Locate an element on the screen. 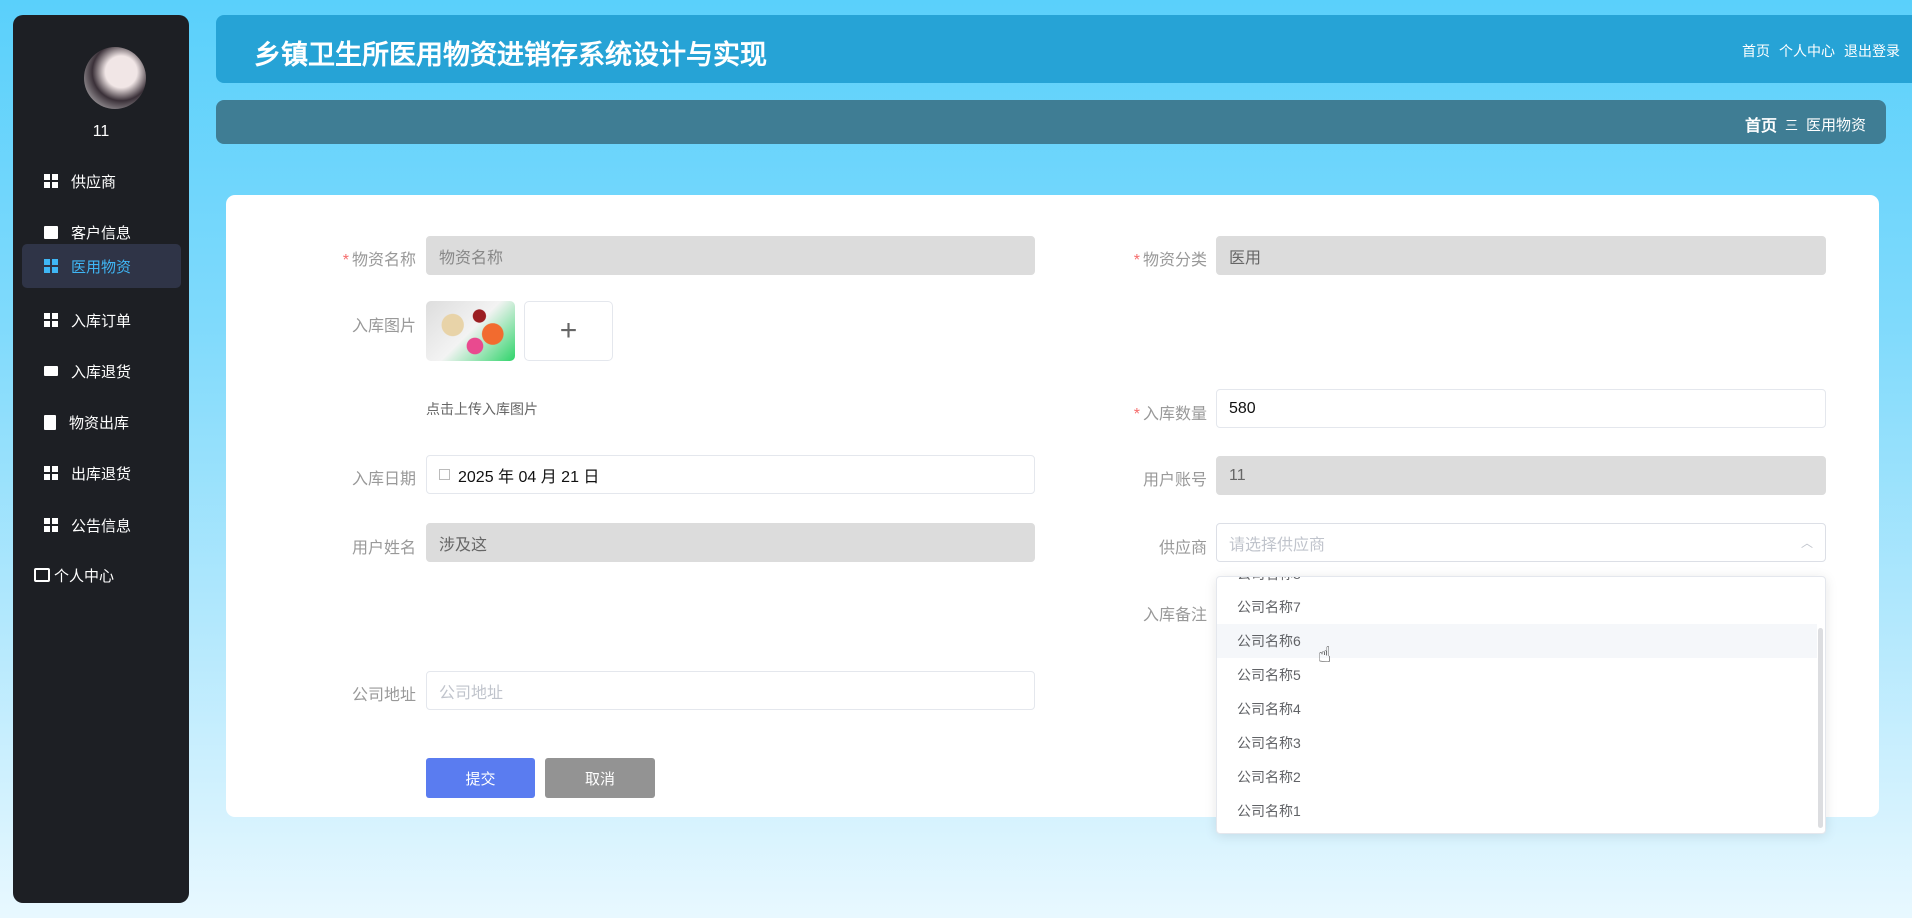 The width and height of the screenshot is (1912, 918). dropdown-option: 公司名称5 is located at coordinates (1517, 675).